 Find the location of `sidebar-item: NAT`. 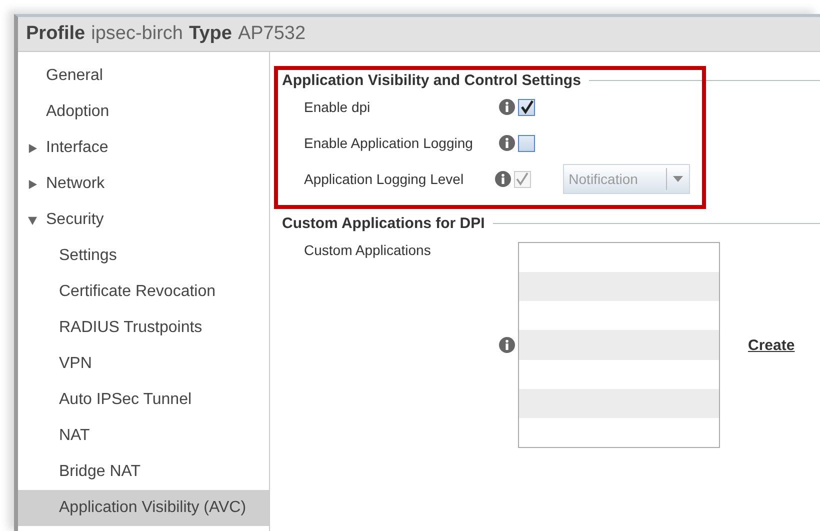

sidebar-item: NAT is located at coordinates (143, 436).